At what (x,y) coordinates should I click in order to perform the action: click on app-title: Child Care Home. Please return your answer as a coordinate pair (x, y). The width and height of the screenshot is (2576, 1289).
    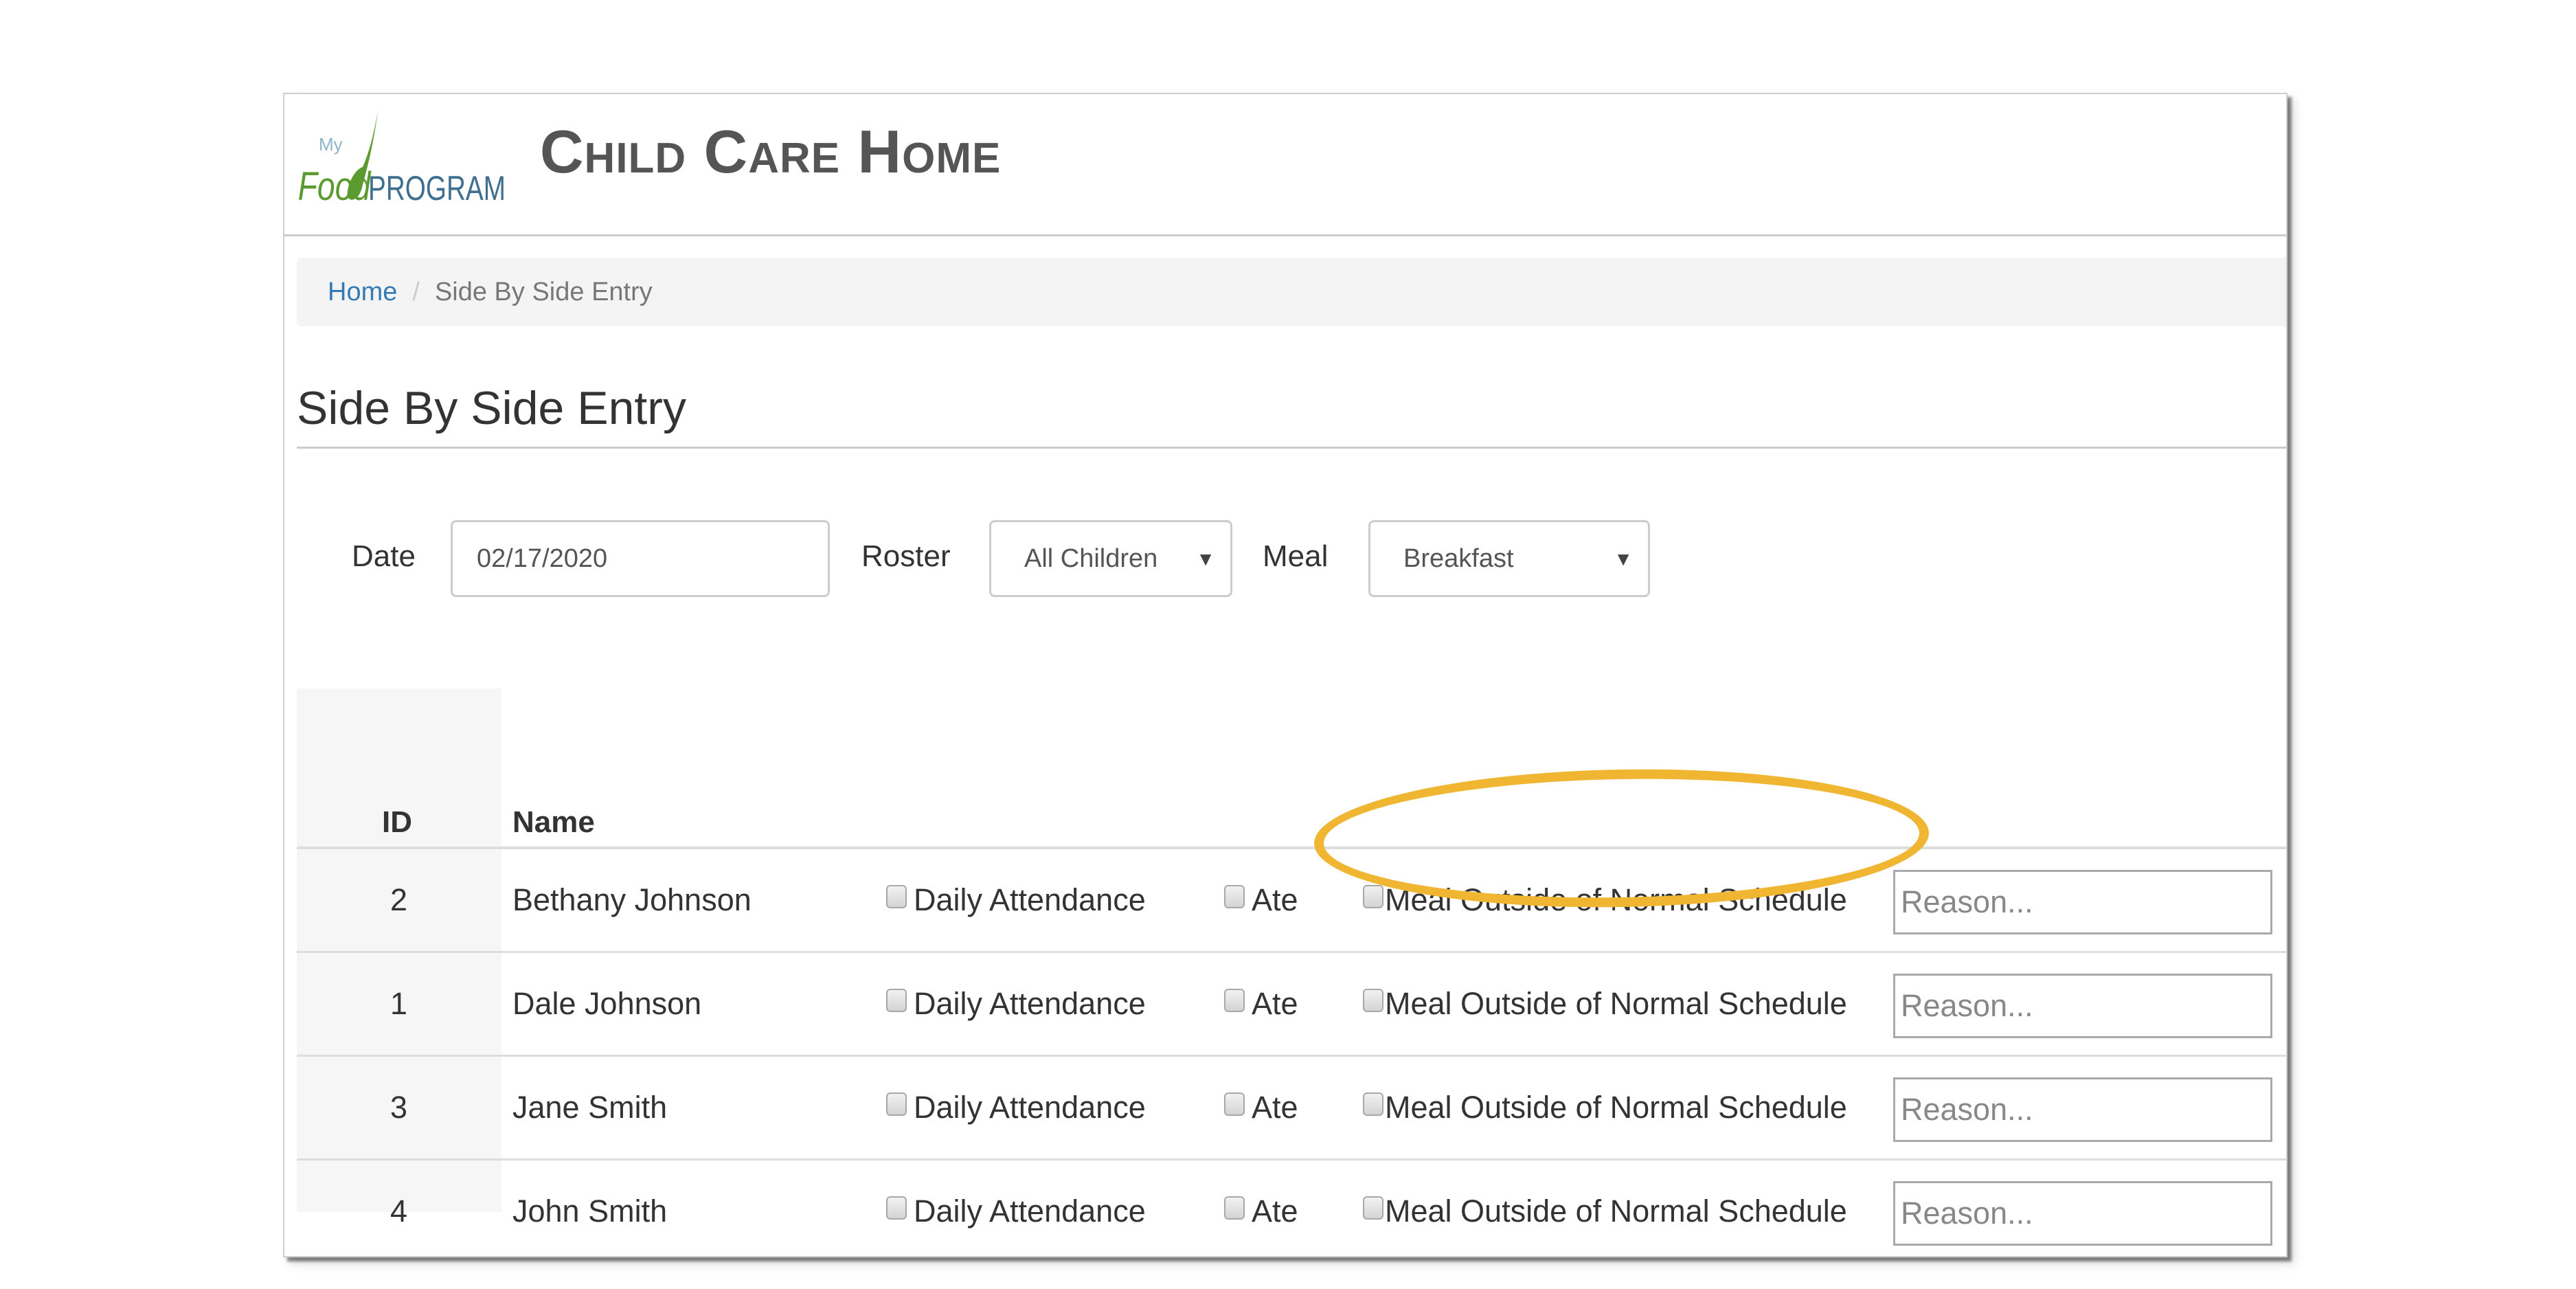
    Looking at the image, I should click on (771, 151).